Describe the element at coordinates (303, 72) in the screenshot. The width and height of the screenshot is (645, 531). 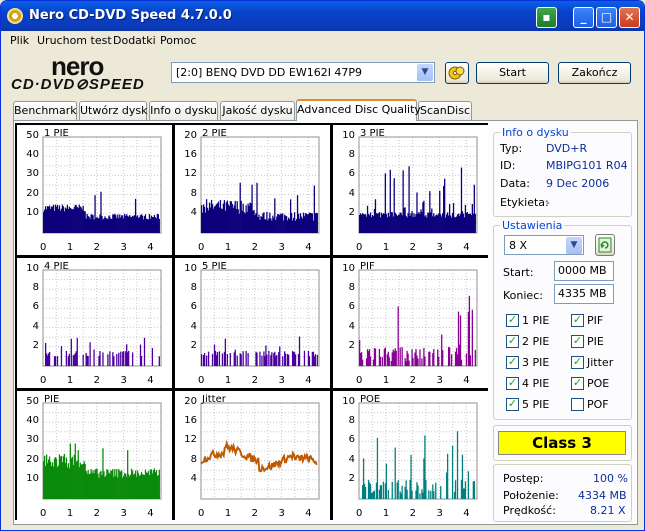
I see `drive-select: [2:0] BENQ DVD DD EW162I 47P9 ▼` at that location.